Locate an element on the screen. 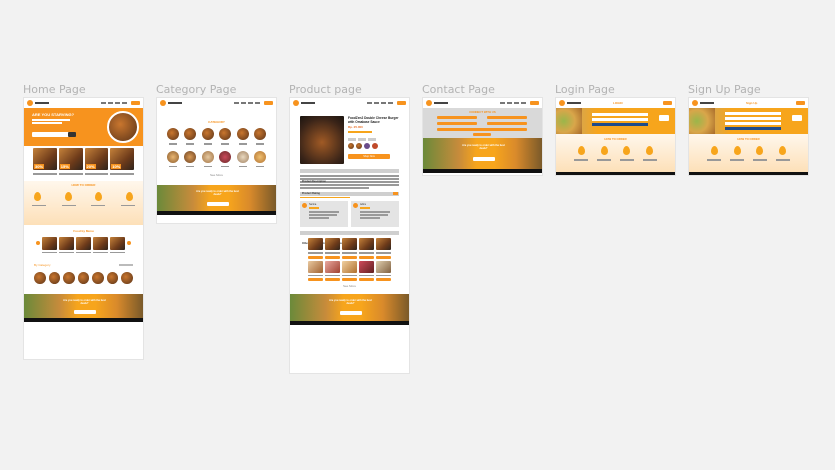 Image resolution: width=835 pixels, height=470 pixels. contact-message-field is located at coordinates (482, 129).